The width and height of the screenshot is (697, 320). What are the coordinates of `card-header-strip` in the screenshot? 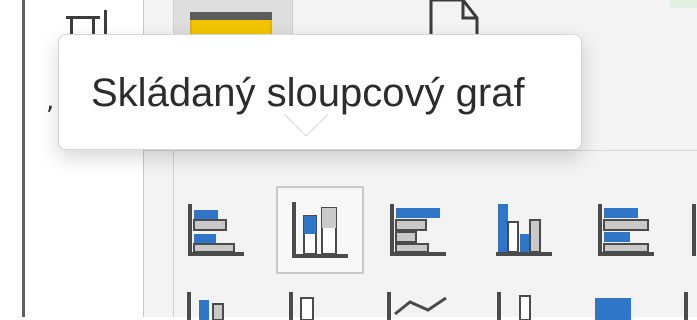 It's located at (231, 16).